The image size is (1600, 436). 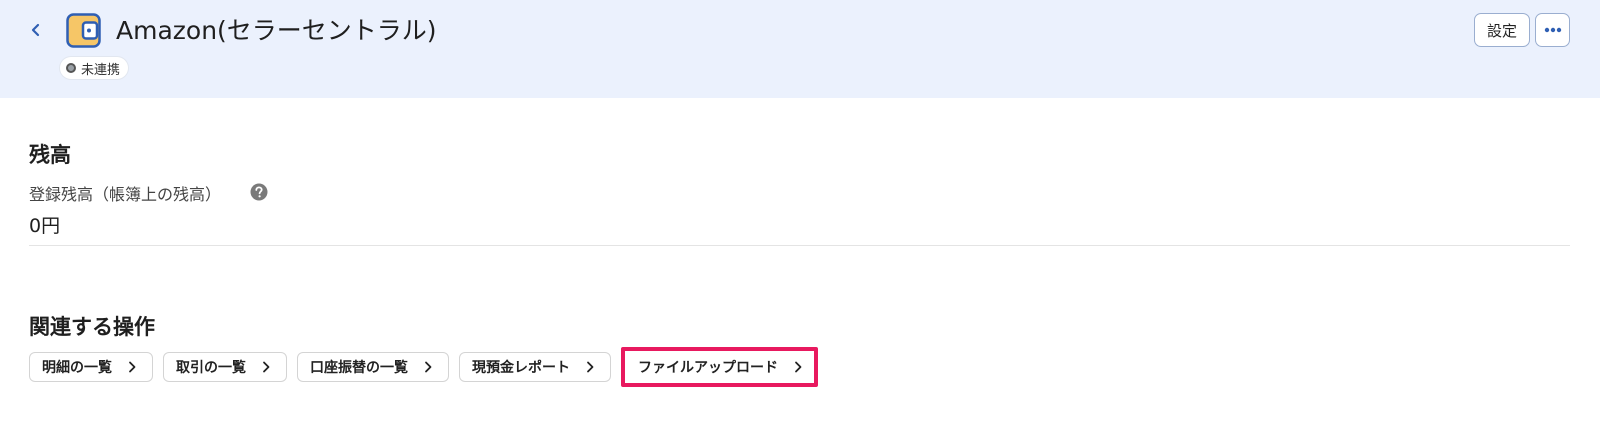 I want to click on more-horizontal-icon, so click(x=1552, y=30).